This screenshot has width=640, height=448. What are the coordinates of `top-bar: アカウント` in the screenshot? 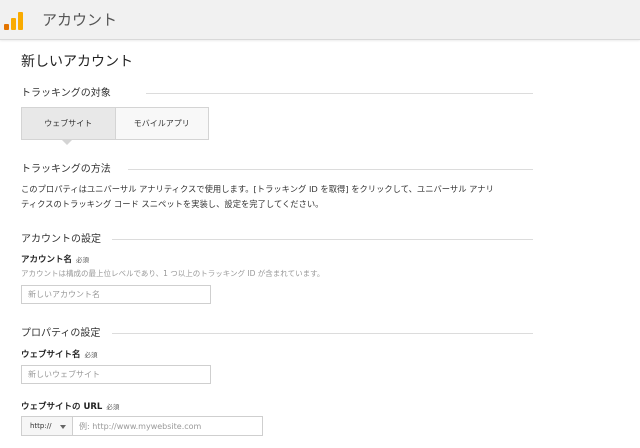 It's located at (320, 20).